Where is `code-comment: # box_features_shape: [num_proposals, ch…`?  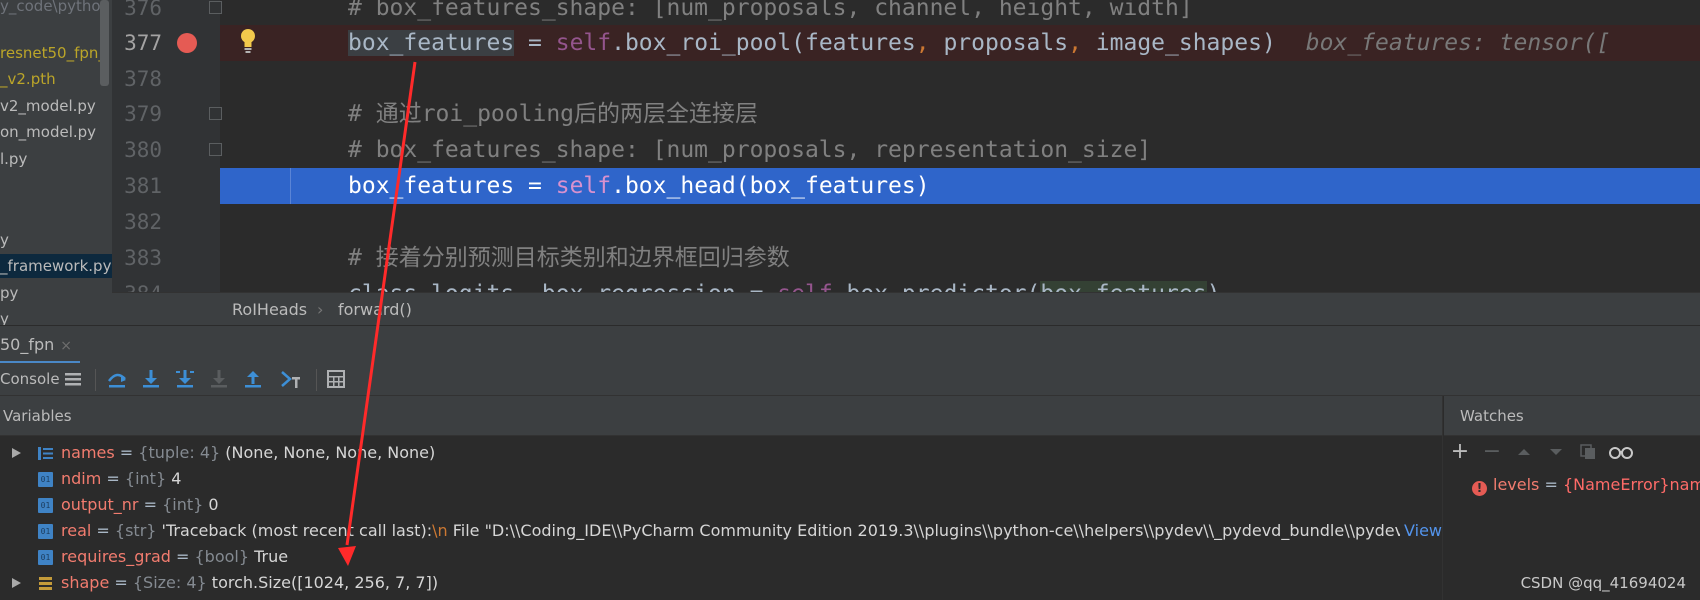 code-comment: # box_features_shape: [num_proposals, ch… is located at coordinates (770, 10).